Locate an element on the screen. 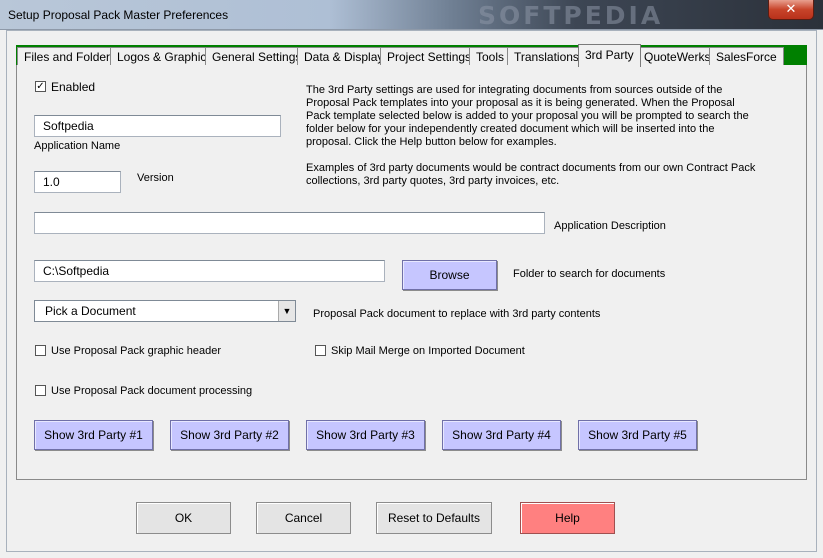  button-label: Show 3rd Party #2 is located at coordinates (229, 435).